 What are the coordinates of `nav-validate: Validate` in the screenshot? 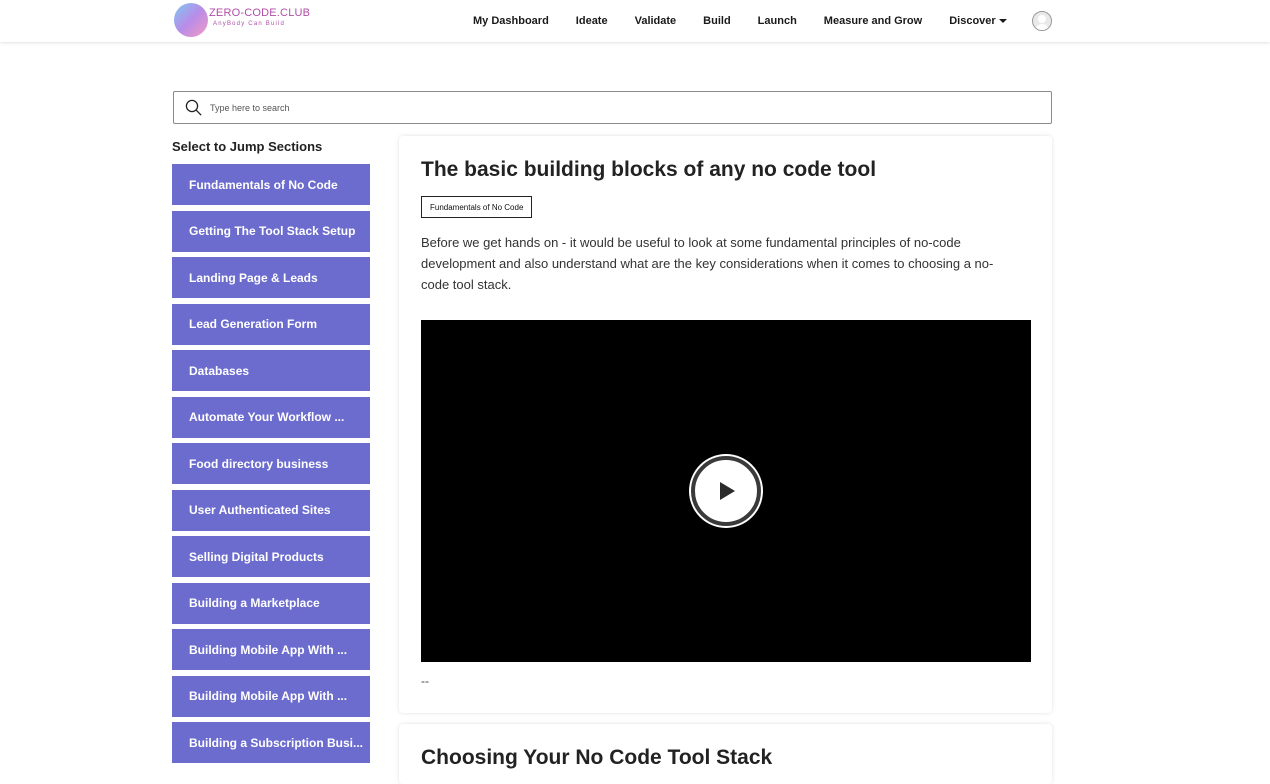 It's located at (656, 21).